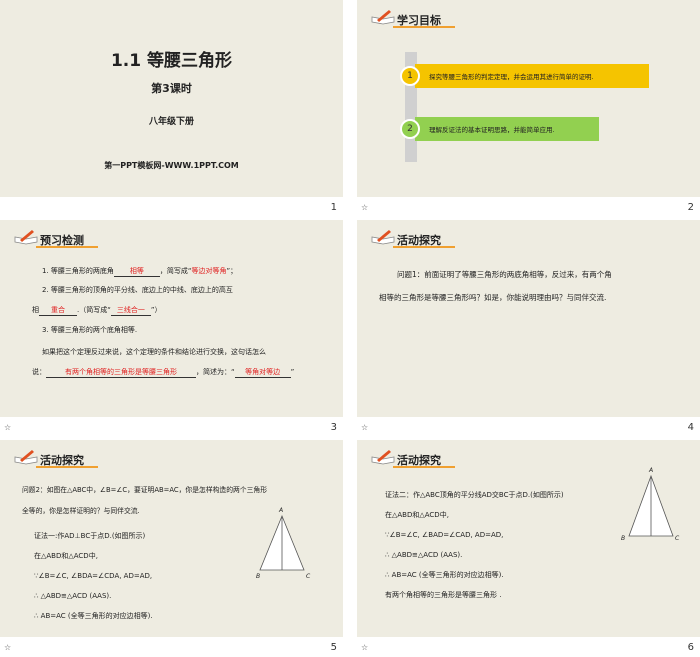 This screenshot has height=657, width=700. I want to click on slide-number: 1, so click(333, 207).